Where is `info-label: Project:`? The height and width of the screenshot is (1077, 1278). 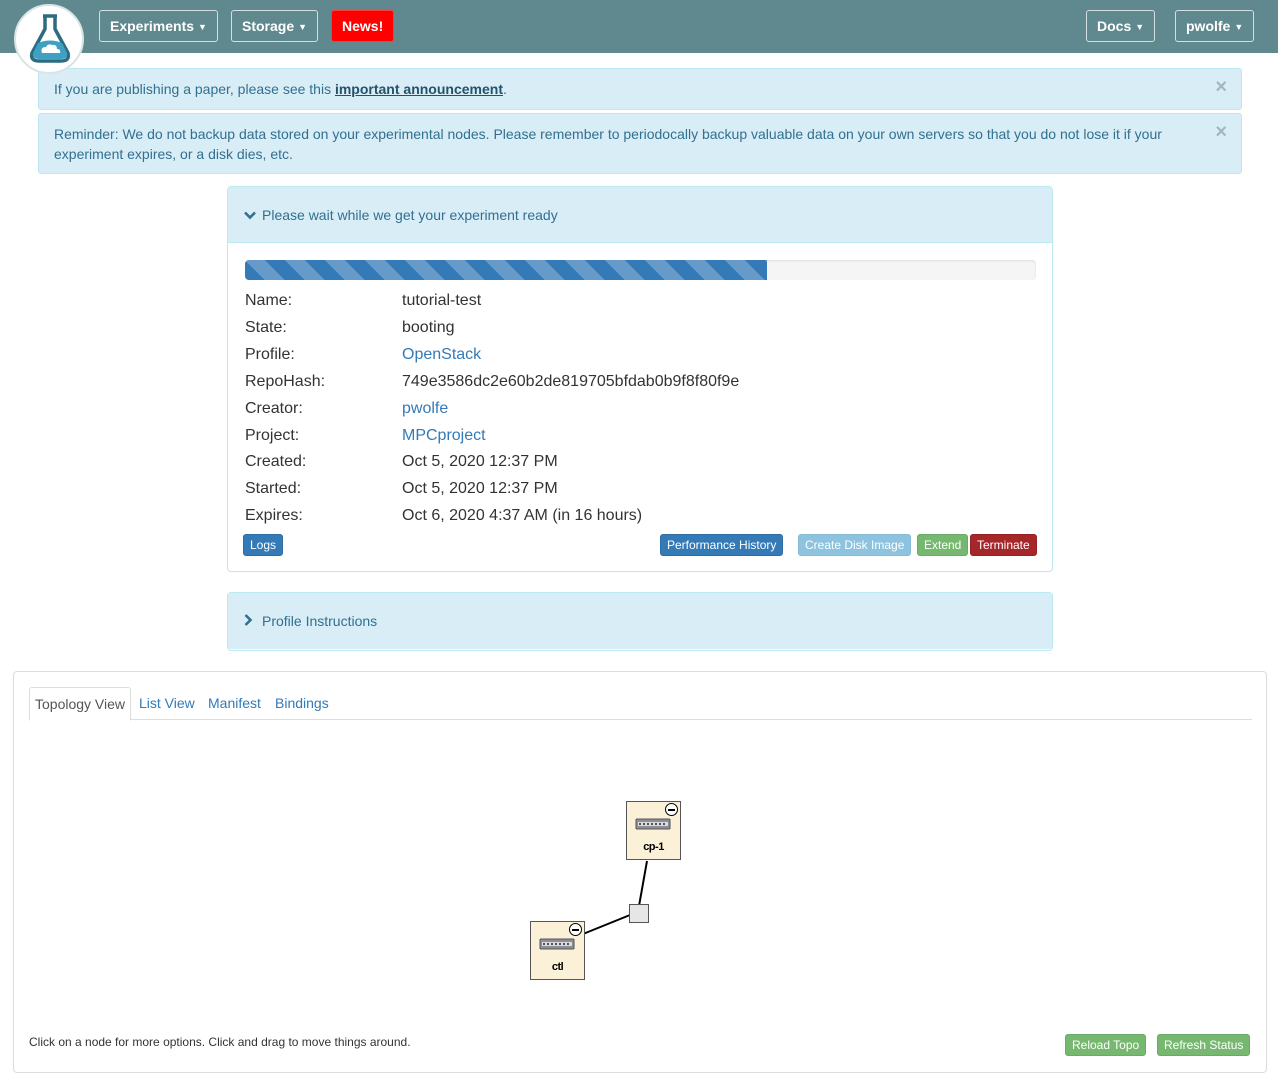
info-label: Project: is located at coordinates (272, 435).